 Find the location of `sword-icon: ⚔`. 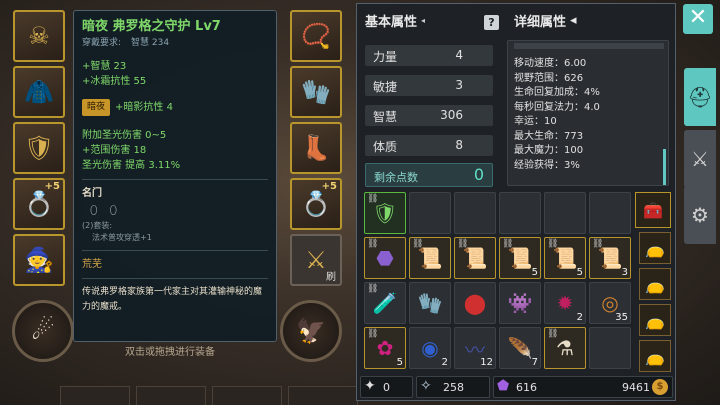

sword-icon: ⚔ is located at coordinates (316, 260).